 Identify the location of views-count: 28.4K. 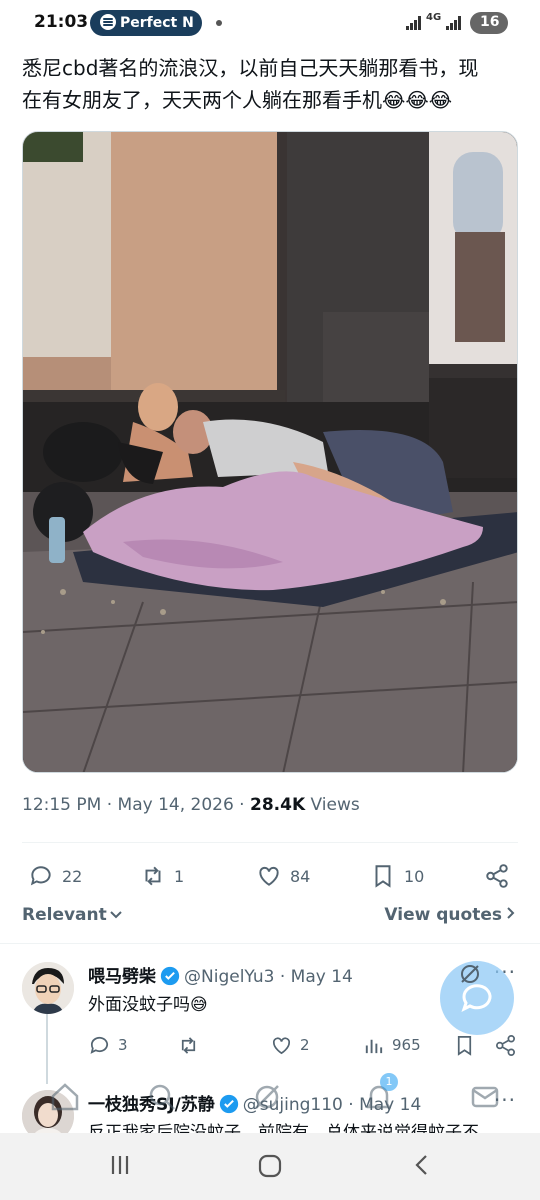
(277, 805).